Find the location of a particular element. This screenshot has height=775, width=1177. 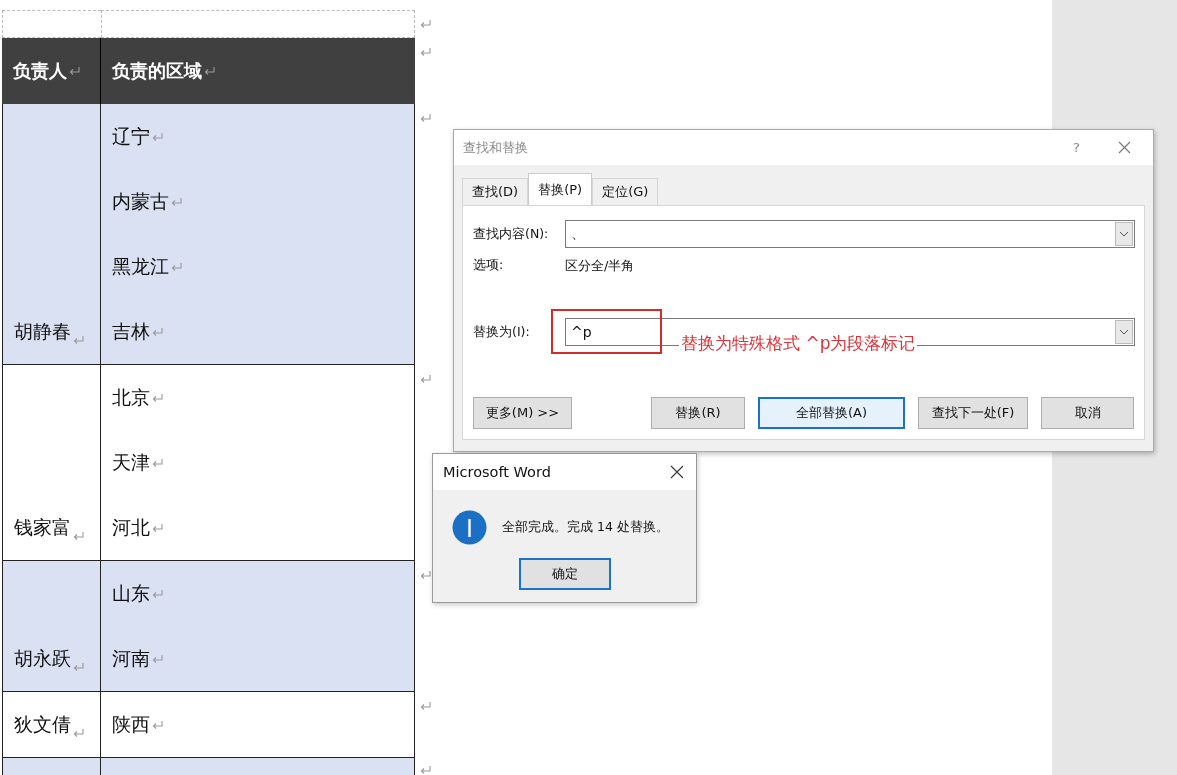

region-name: 北京 is located at coordinates (131, 397).